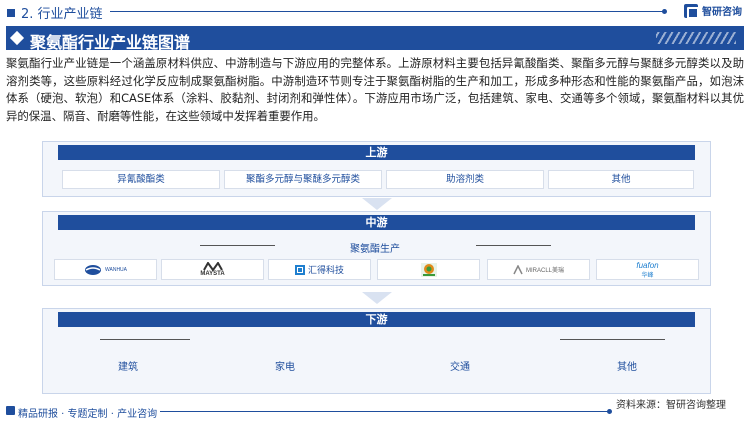 Image resolution: width=750 pixels, height=421 pixels. What do you see at coordinates (325, 270) in the screenshot?
I see `company-name: 汇得科技` at bounding box center [325, 270].